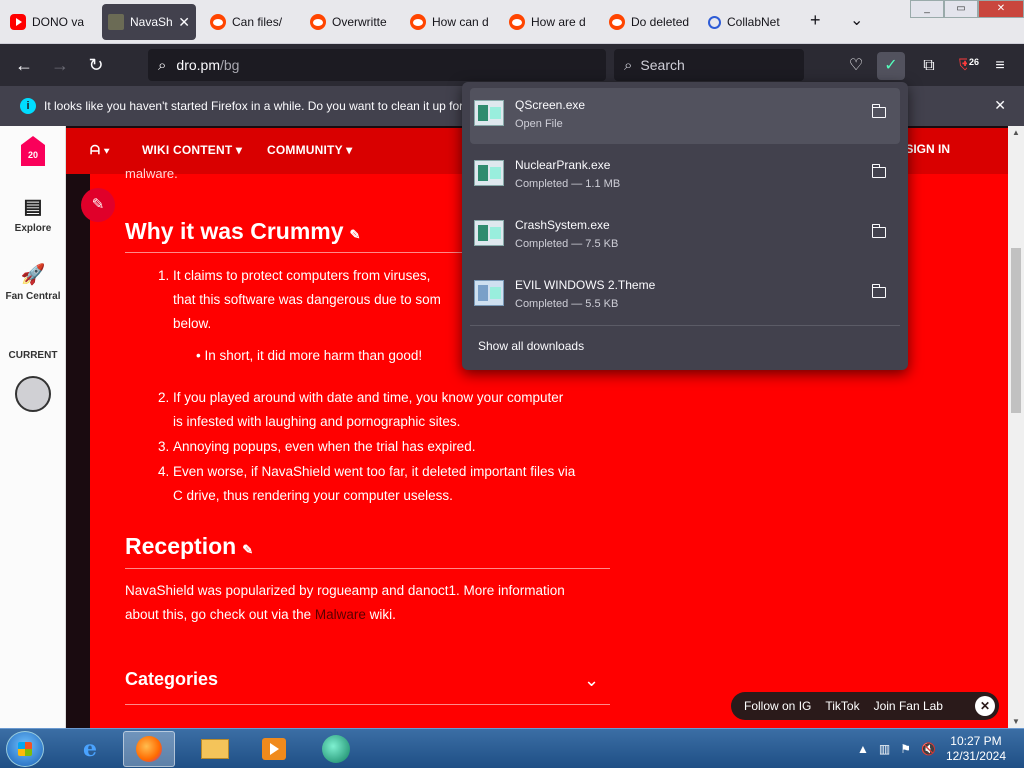 Image resolution: width=1024 pixels, height=768 pixels. Describe the element at coordinates (33, 151) in the screenshot. I see `fandom-logo: 20` at that location.